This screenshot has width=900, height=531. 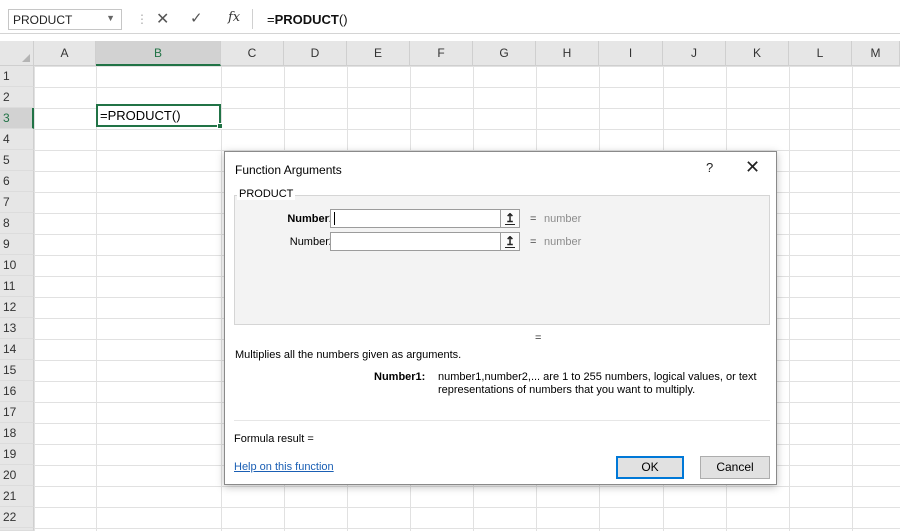 I want to click on formula-bar: PRODUCT ▼ ⋮ ✕ ✓ fx =PRODUCT(), so click(x=450, y=17).